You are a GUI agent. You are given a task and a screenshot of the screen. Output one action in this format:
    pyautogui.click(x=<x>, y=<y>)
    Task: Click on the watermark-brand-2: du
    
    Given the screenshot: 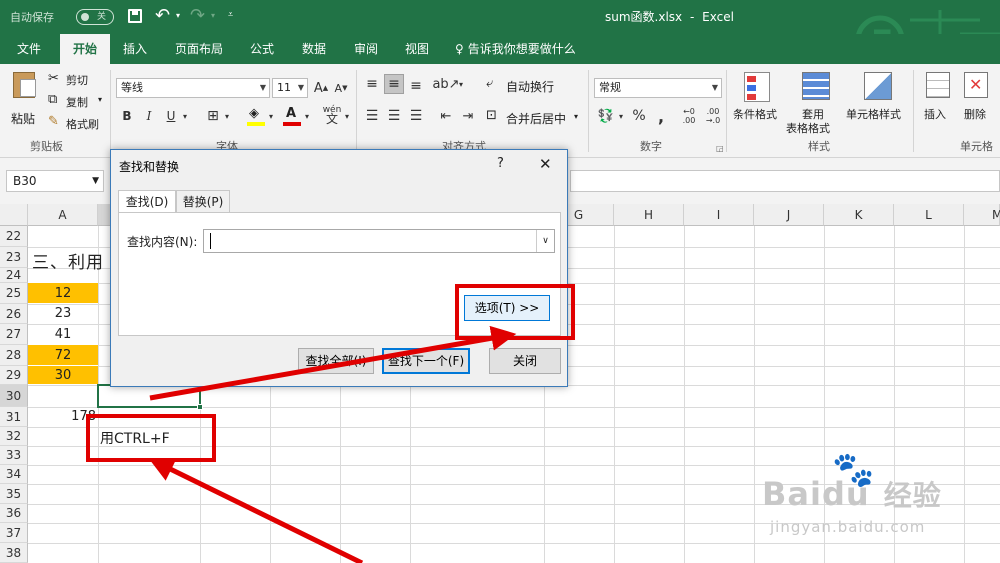 What is the action you would take?
    pyautogui.click(x=845, y=494)
    